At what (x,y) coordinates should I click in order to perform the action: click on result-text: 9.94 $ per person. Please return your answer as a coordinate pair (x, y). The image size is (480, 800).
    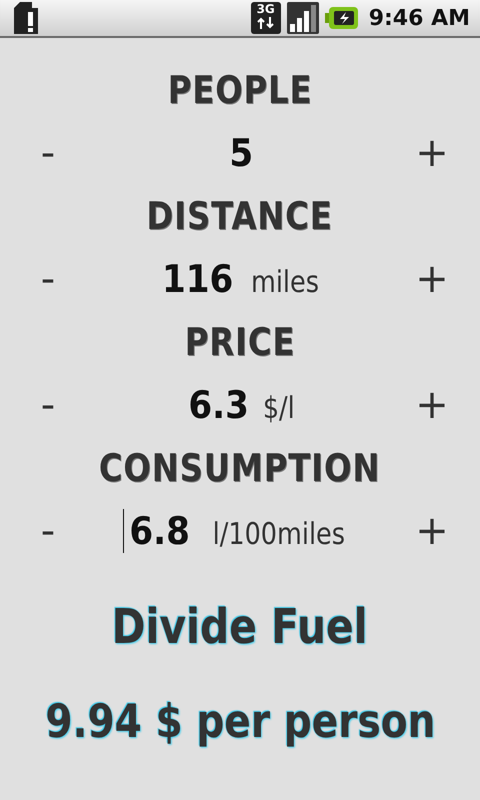
    Looking at the image, I should click on (240, 721).